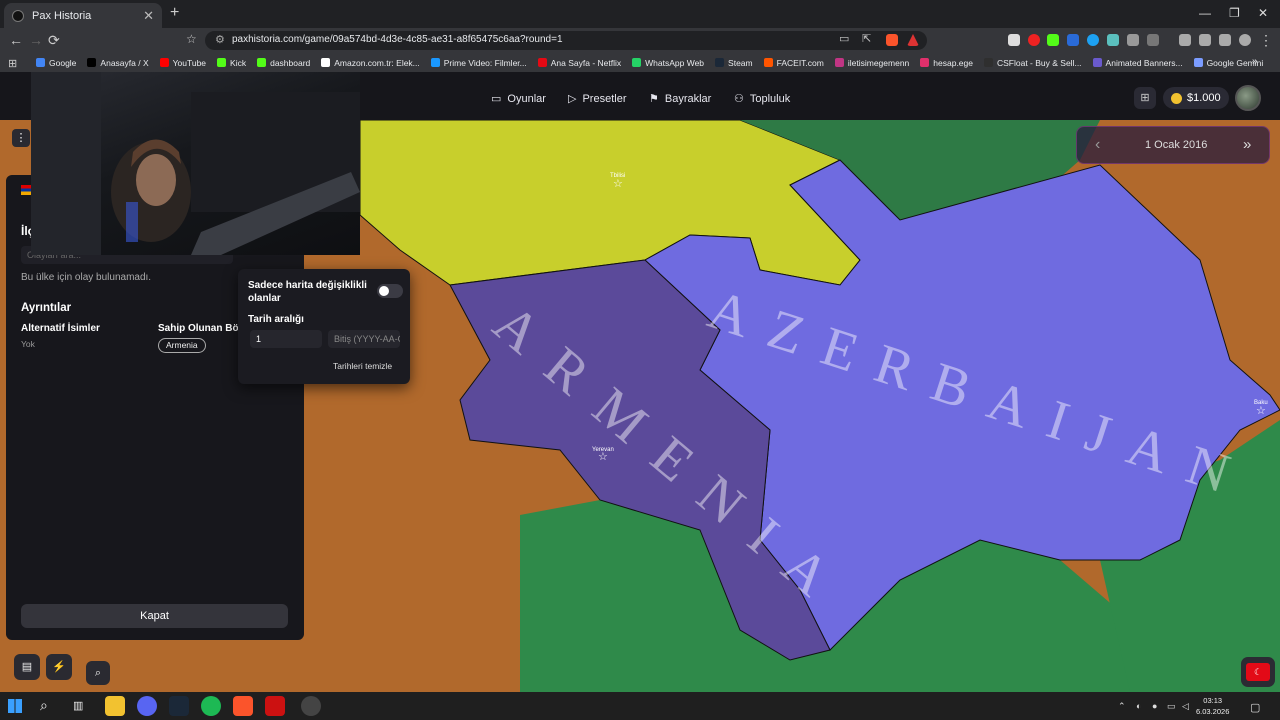  I want to click on bookmark-icon, so click(222, 62).